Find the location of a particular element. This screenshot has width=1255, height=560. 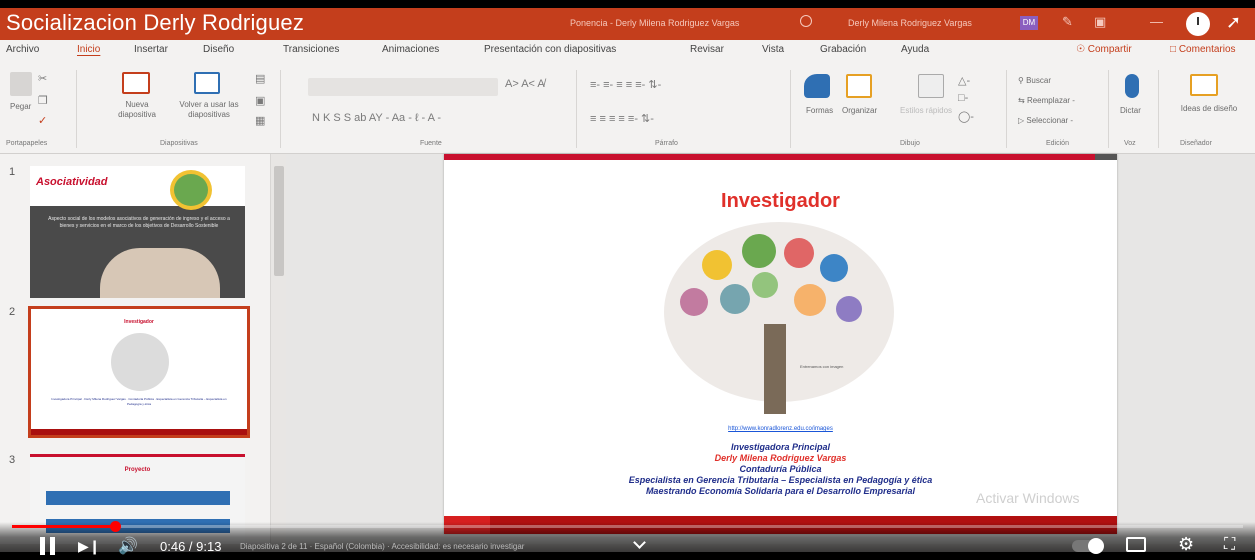

new-slide-label: Nueva diapositiva is located at coordinates (137, 110).